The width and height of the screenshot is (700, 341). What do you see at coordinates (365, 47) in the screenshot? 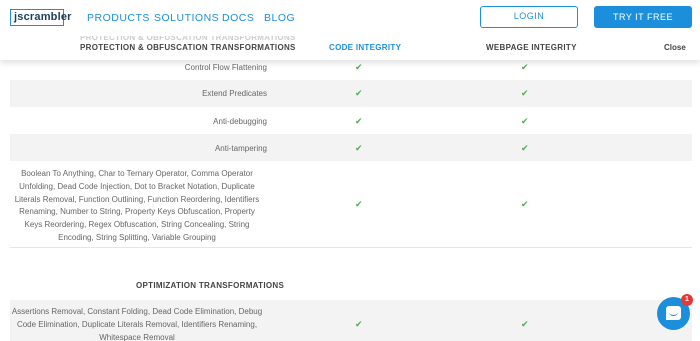
I see `column-header-code-integrity: CODE INTEGRITY` at bounding box center [365, 47].